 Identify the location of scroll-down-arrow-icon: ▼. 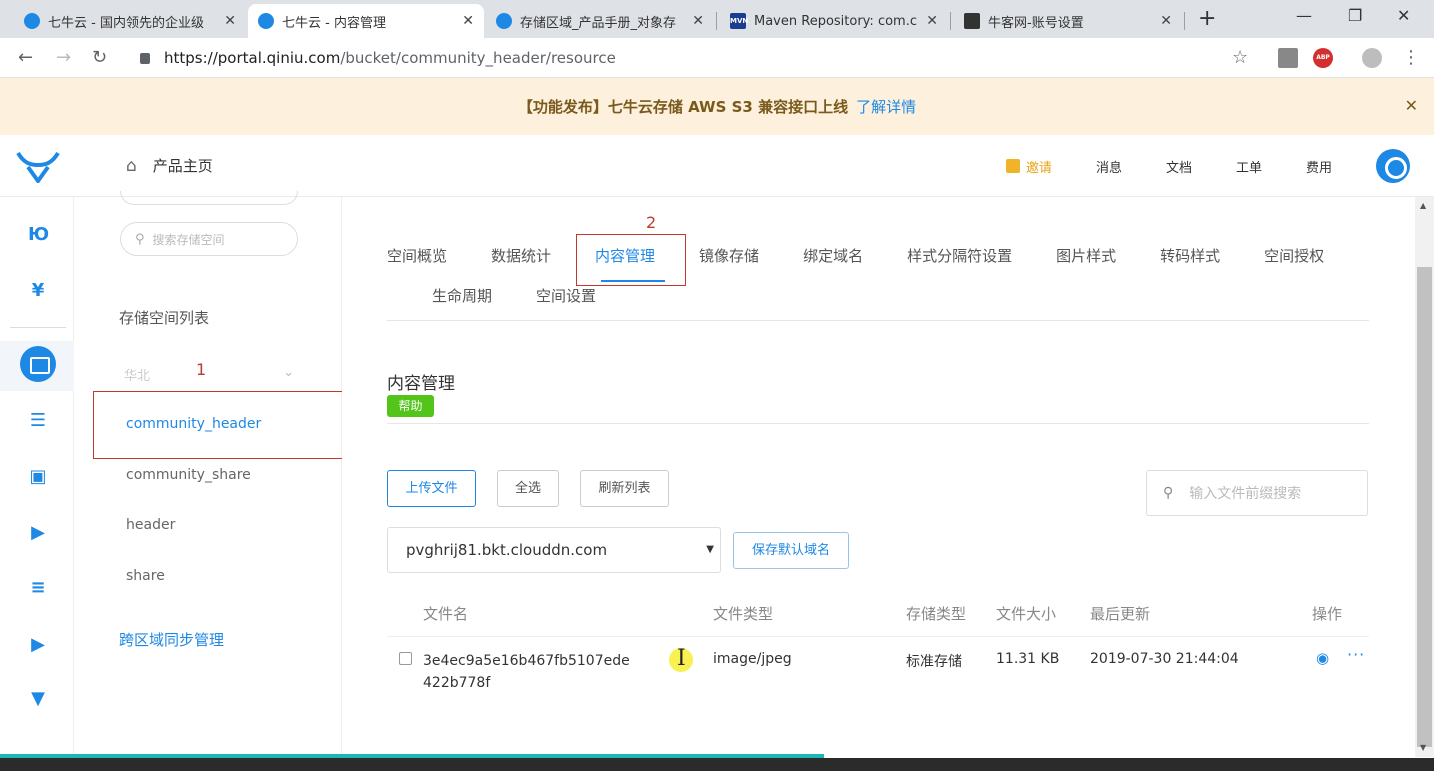
(1423, 747).